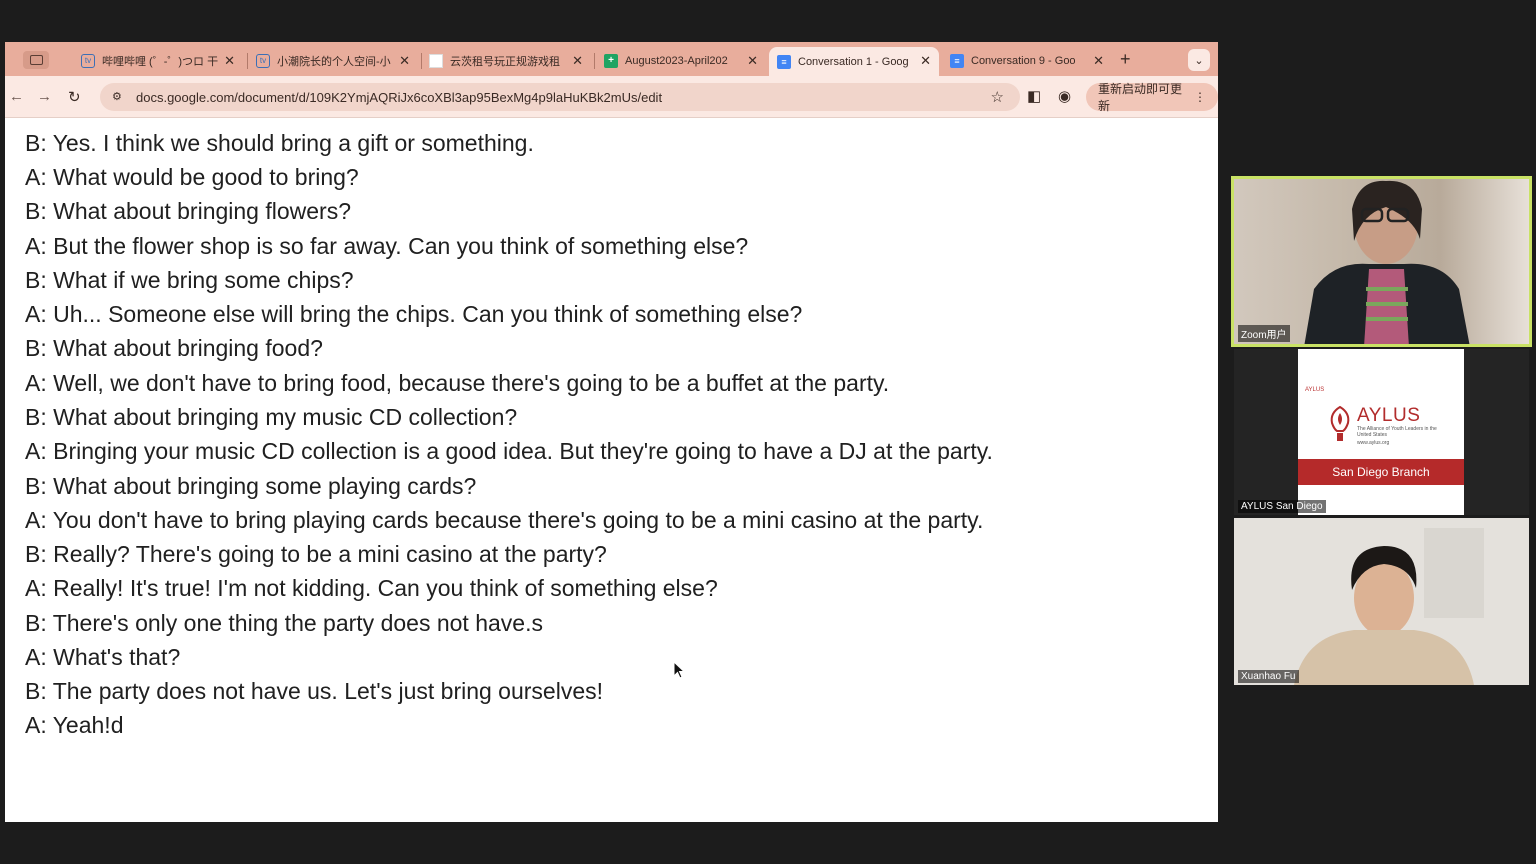 This screenshot has height=864, width=1536. I want to click on aylus-title: AYLUS, so click(1389, 415).